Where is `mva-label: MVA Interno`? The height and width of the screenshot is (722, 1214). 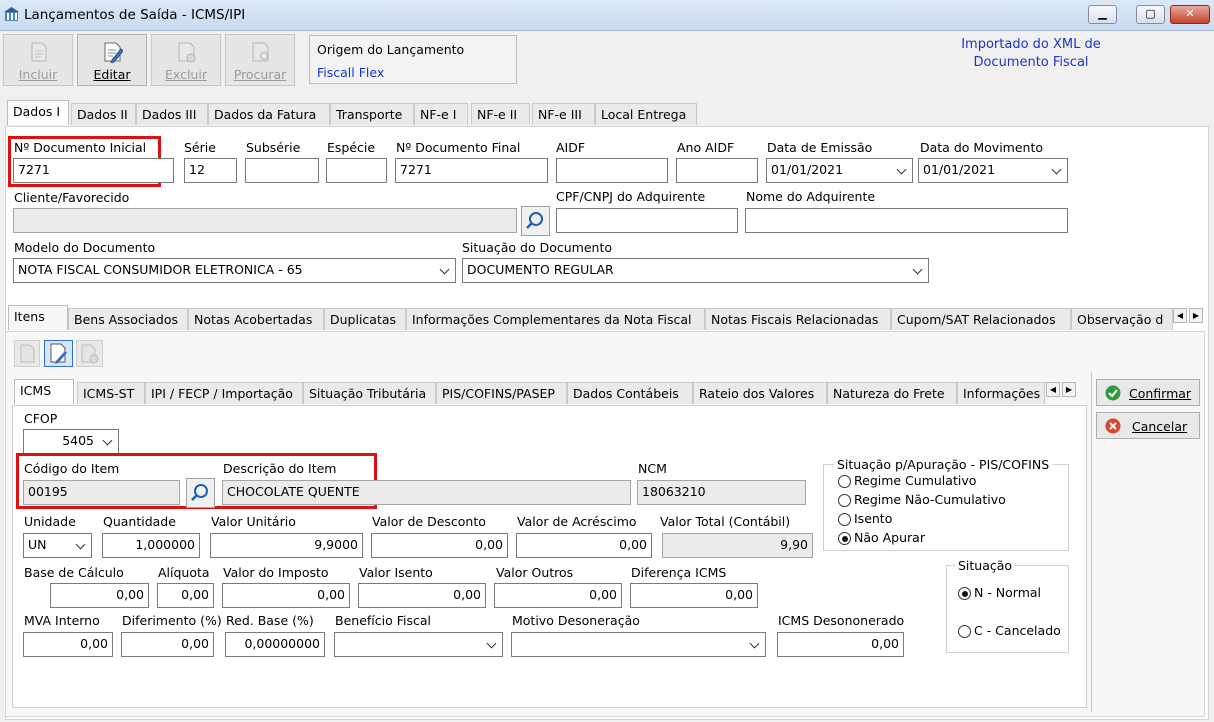 mva-label: MVA Interno is located at coordinates (62, 620).